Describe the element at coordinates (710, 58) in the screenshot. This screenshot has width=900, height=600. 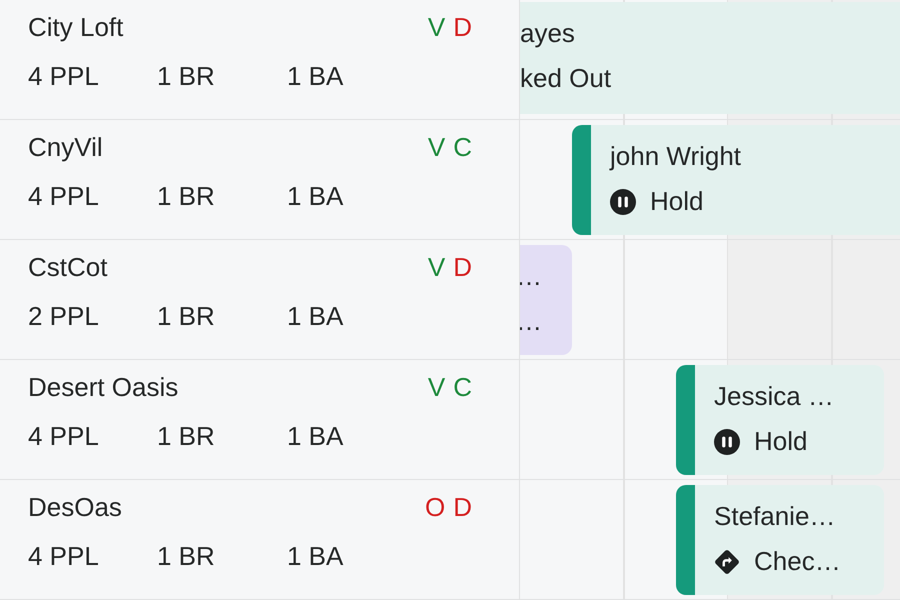
I see `booking-card: ayes ked Out` at that location.